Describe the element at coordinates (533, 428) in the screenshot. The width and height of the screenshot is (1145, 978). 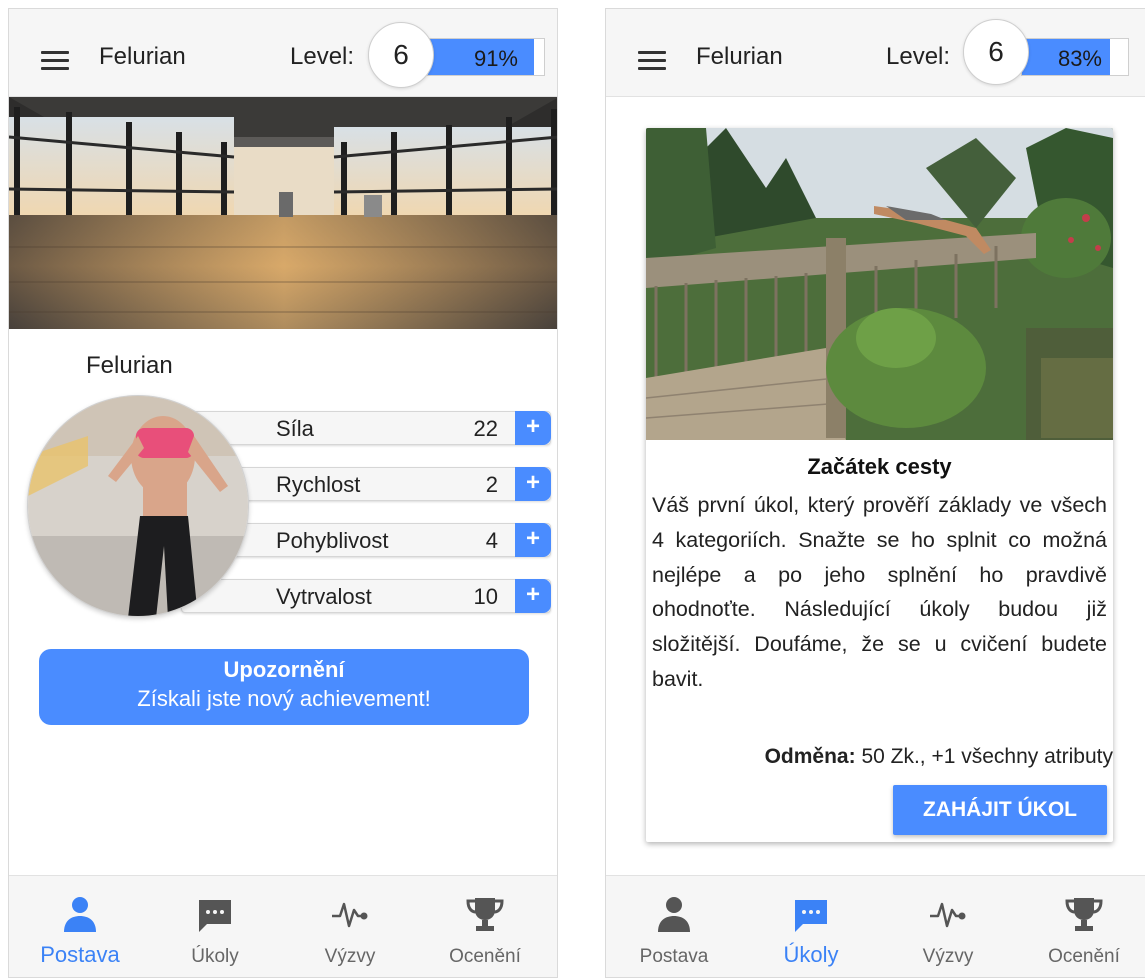
I see `increase-sila-button: +` at that location.